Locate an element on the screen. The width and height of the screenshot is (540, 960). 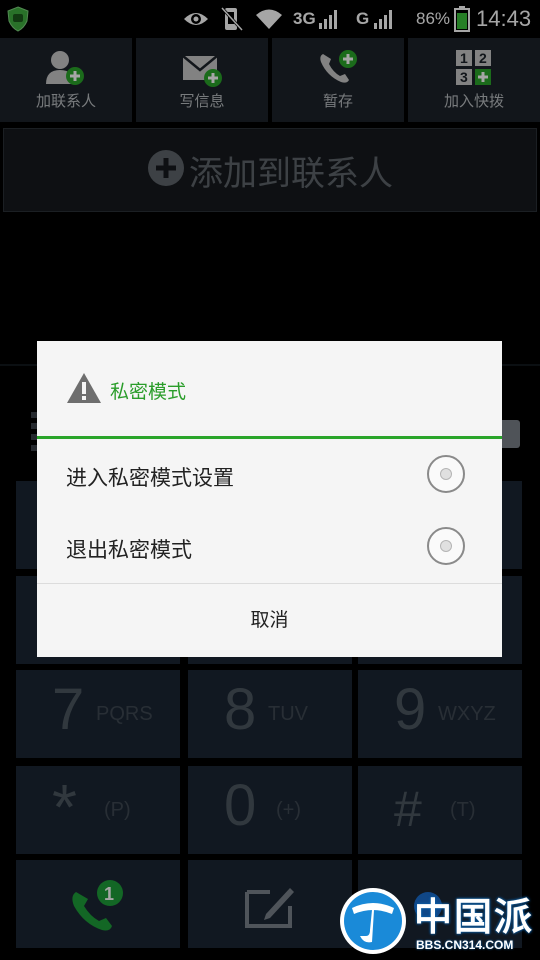
watermark: 中国派 BBS.CN314.COM is located at coordinates (439, 921).